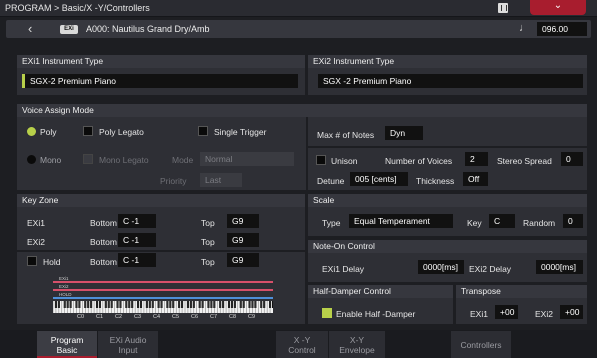 This screenshot has height=358, width=597. I want to click on thickness-value: Off, so click(475, 179).